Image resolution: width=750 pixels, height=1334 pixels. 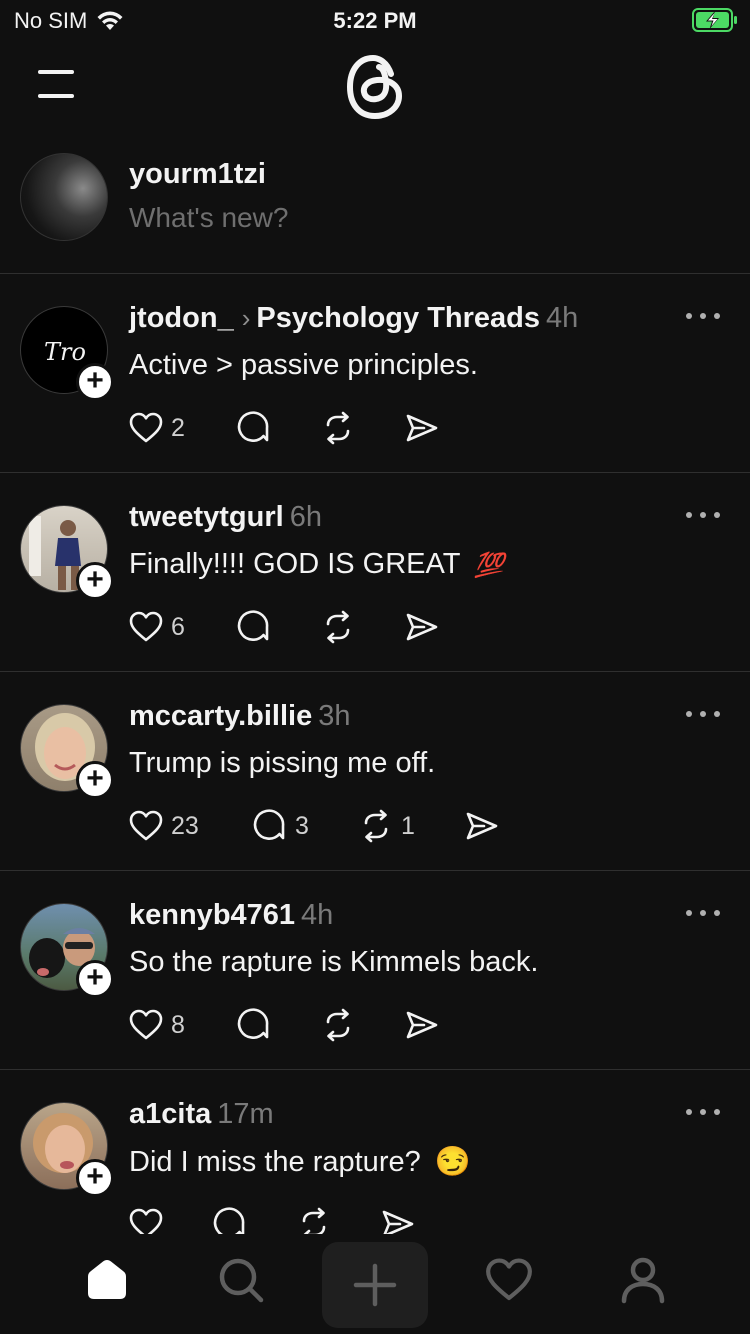 What do you see at coordinates (488, 565) in the screenshot?
I see `hundred-emoji: 💯` at bounding box center [488, 565].